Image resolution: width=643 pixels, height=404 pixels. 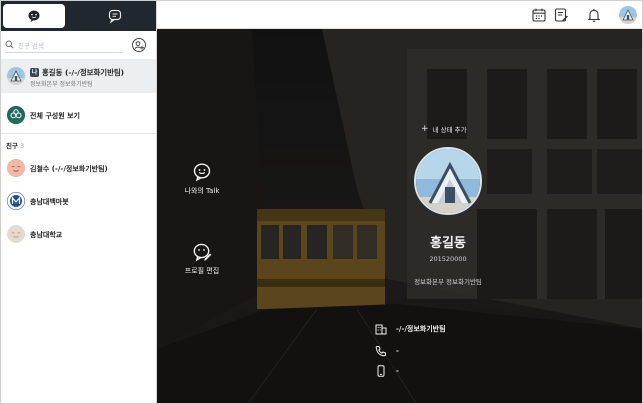 I want to click on friend-row: 충남대학교, so click(x=78, y=234).